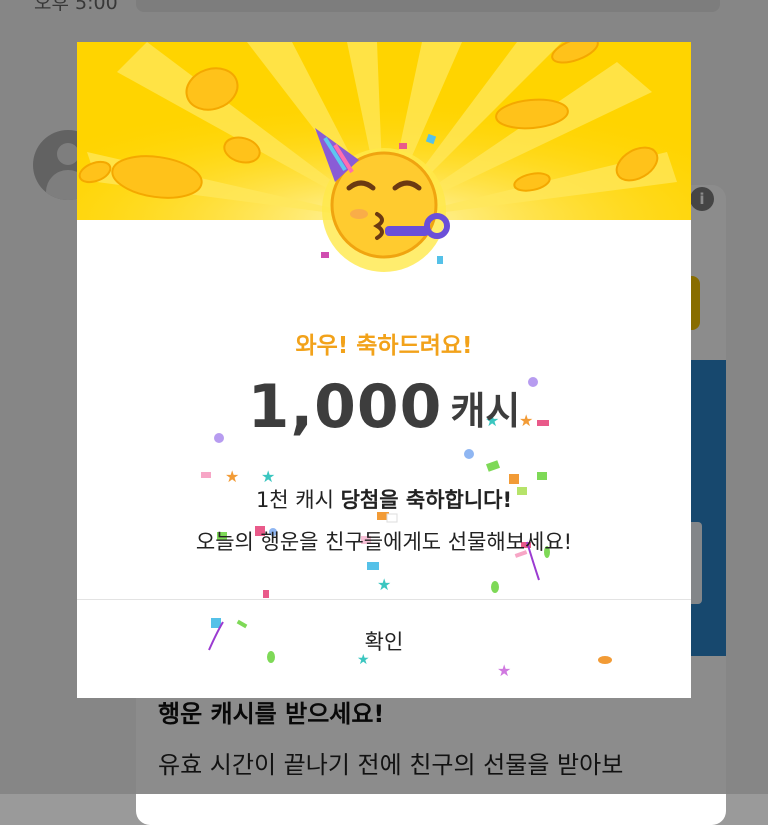  Describe the element at coordinates (384, 641) in the screenshot. I see `confirm-button: 확인` at that location.